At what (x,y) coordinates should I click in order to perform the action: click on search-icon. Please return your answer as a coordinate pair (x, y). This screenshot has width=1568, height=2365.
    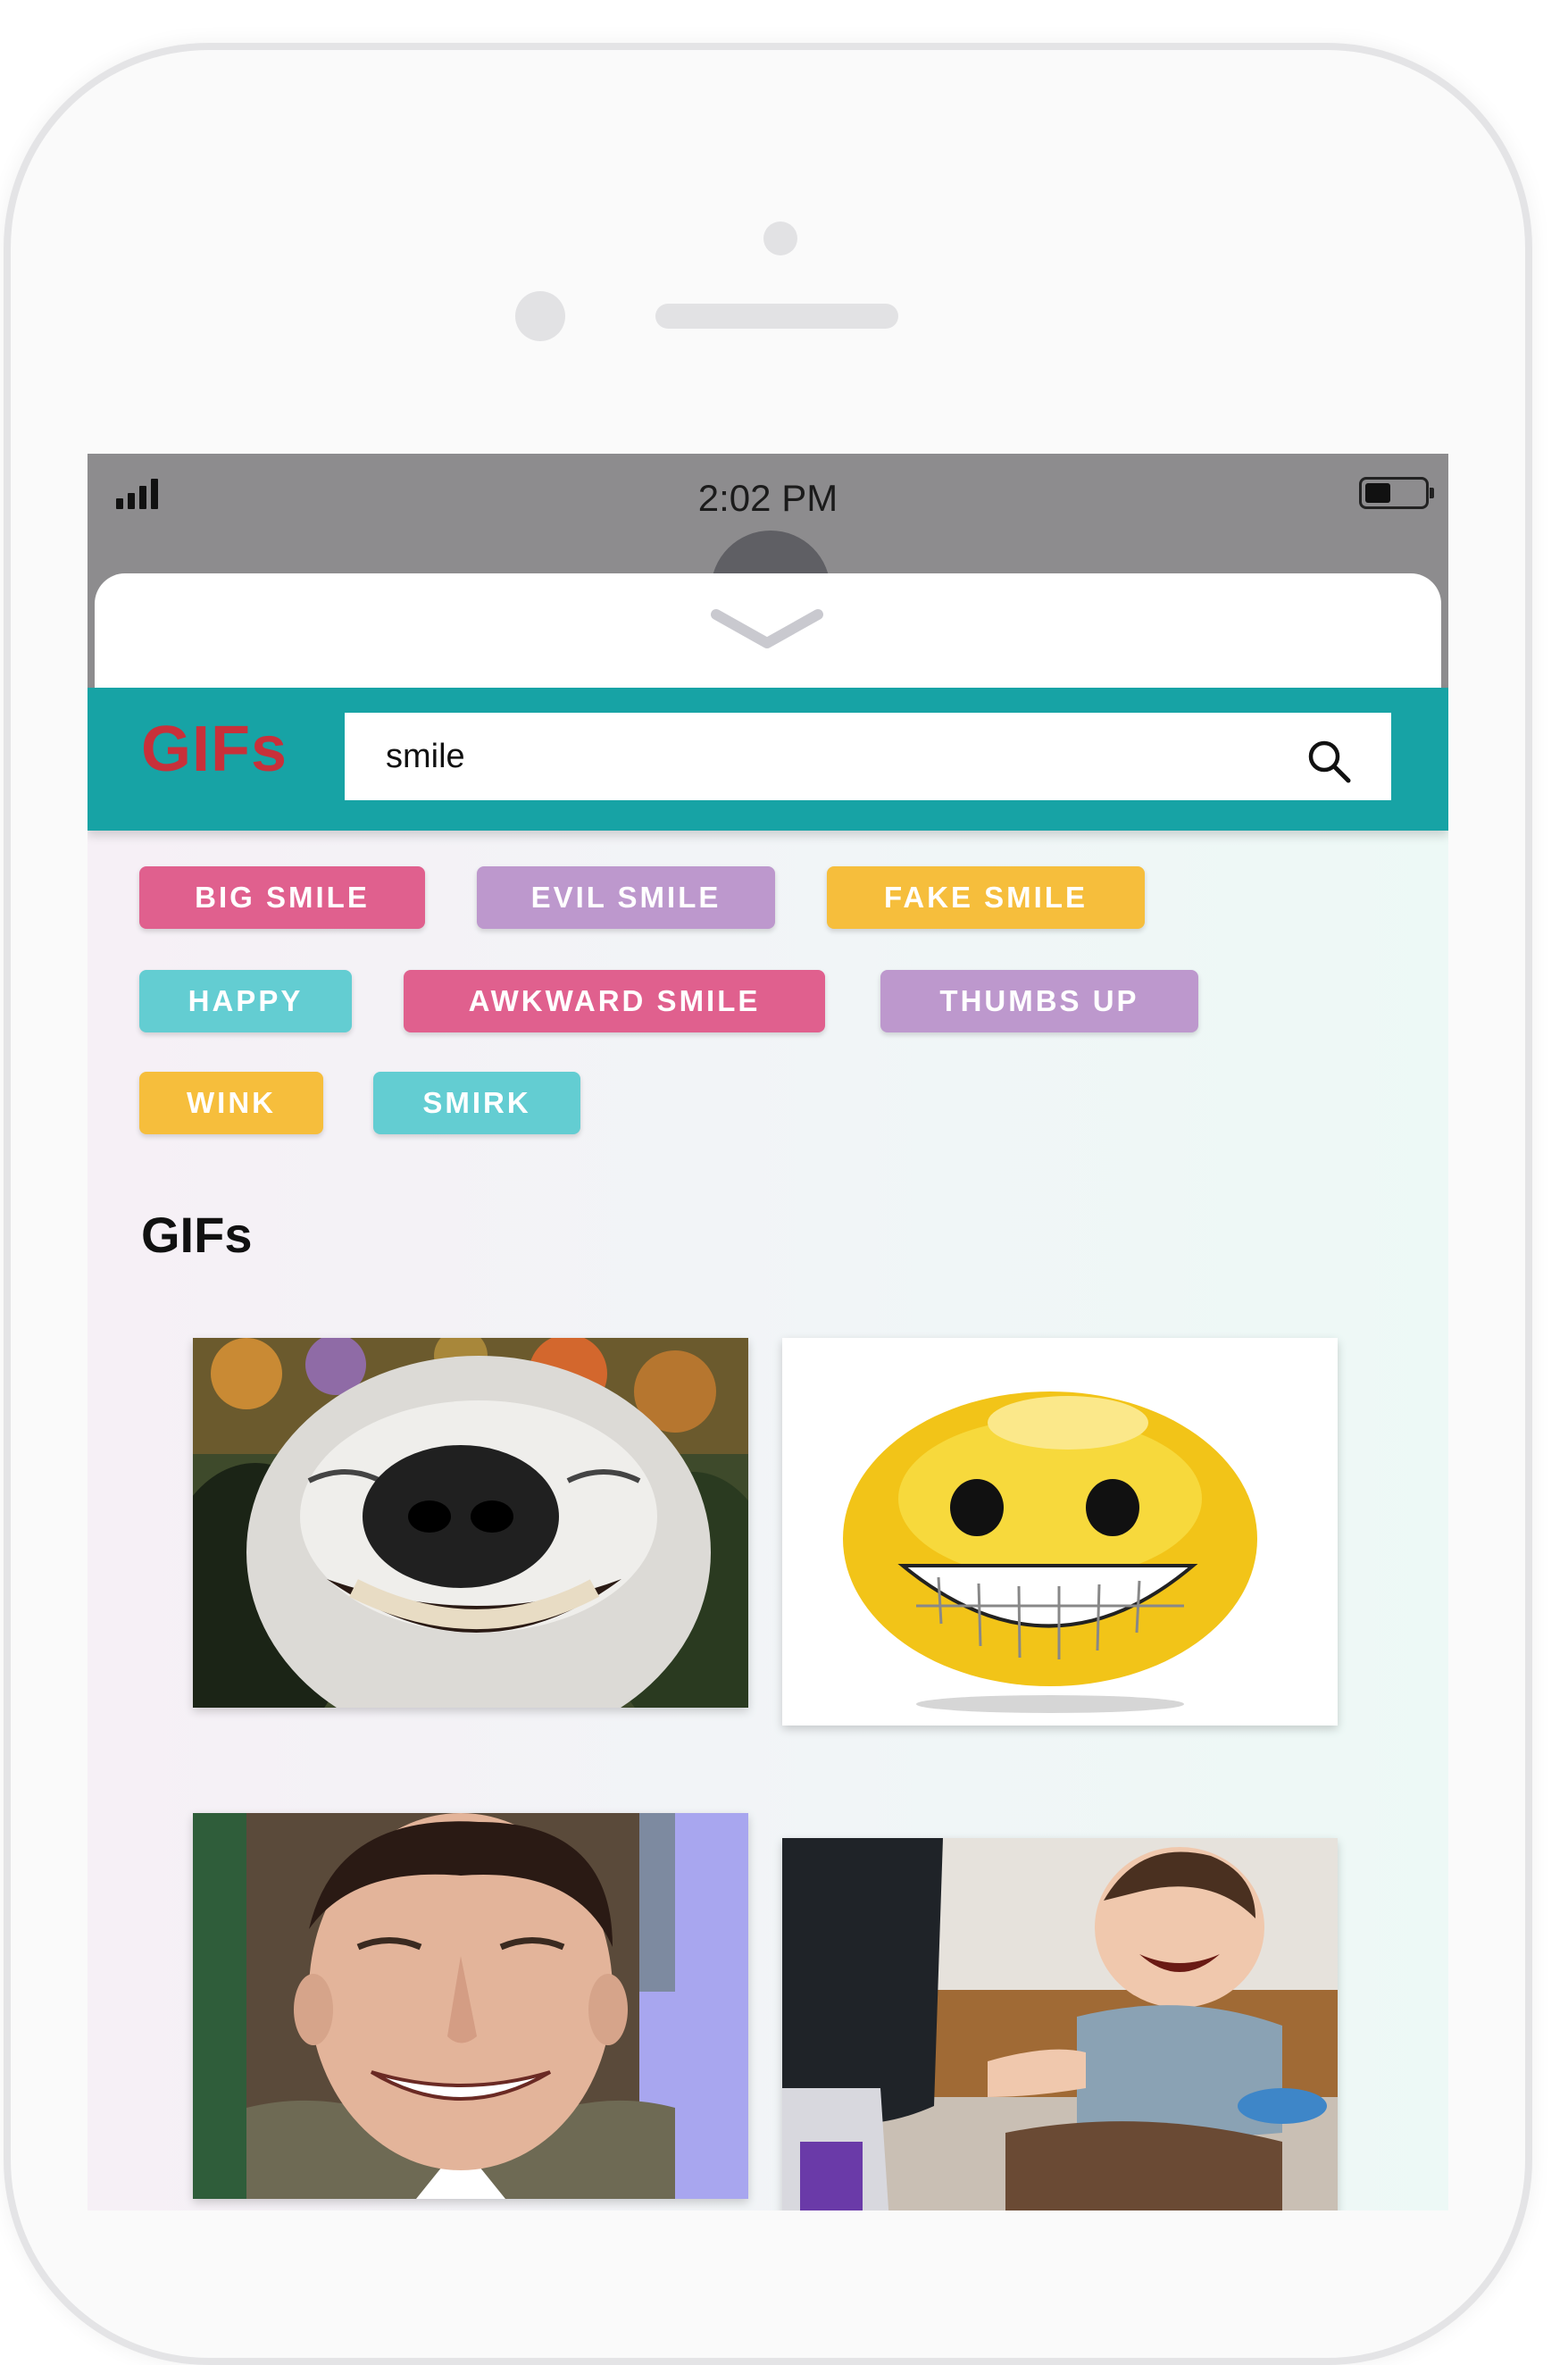
    Looking at the image, I should click on (1329, 761).